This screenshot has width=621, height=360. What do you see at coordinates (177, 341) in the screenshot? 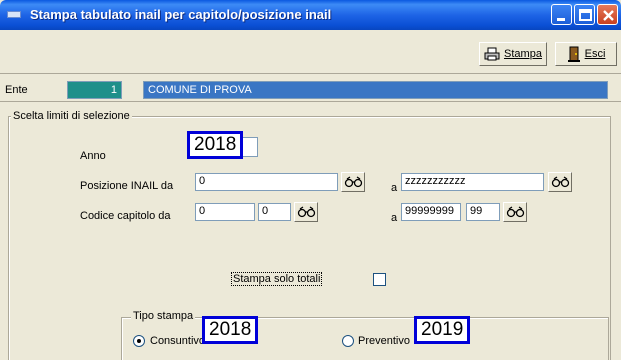
I see `consuntivo-label: Consuntivo` at bounding box center [177, 341].